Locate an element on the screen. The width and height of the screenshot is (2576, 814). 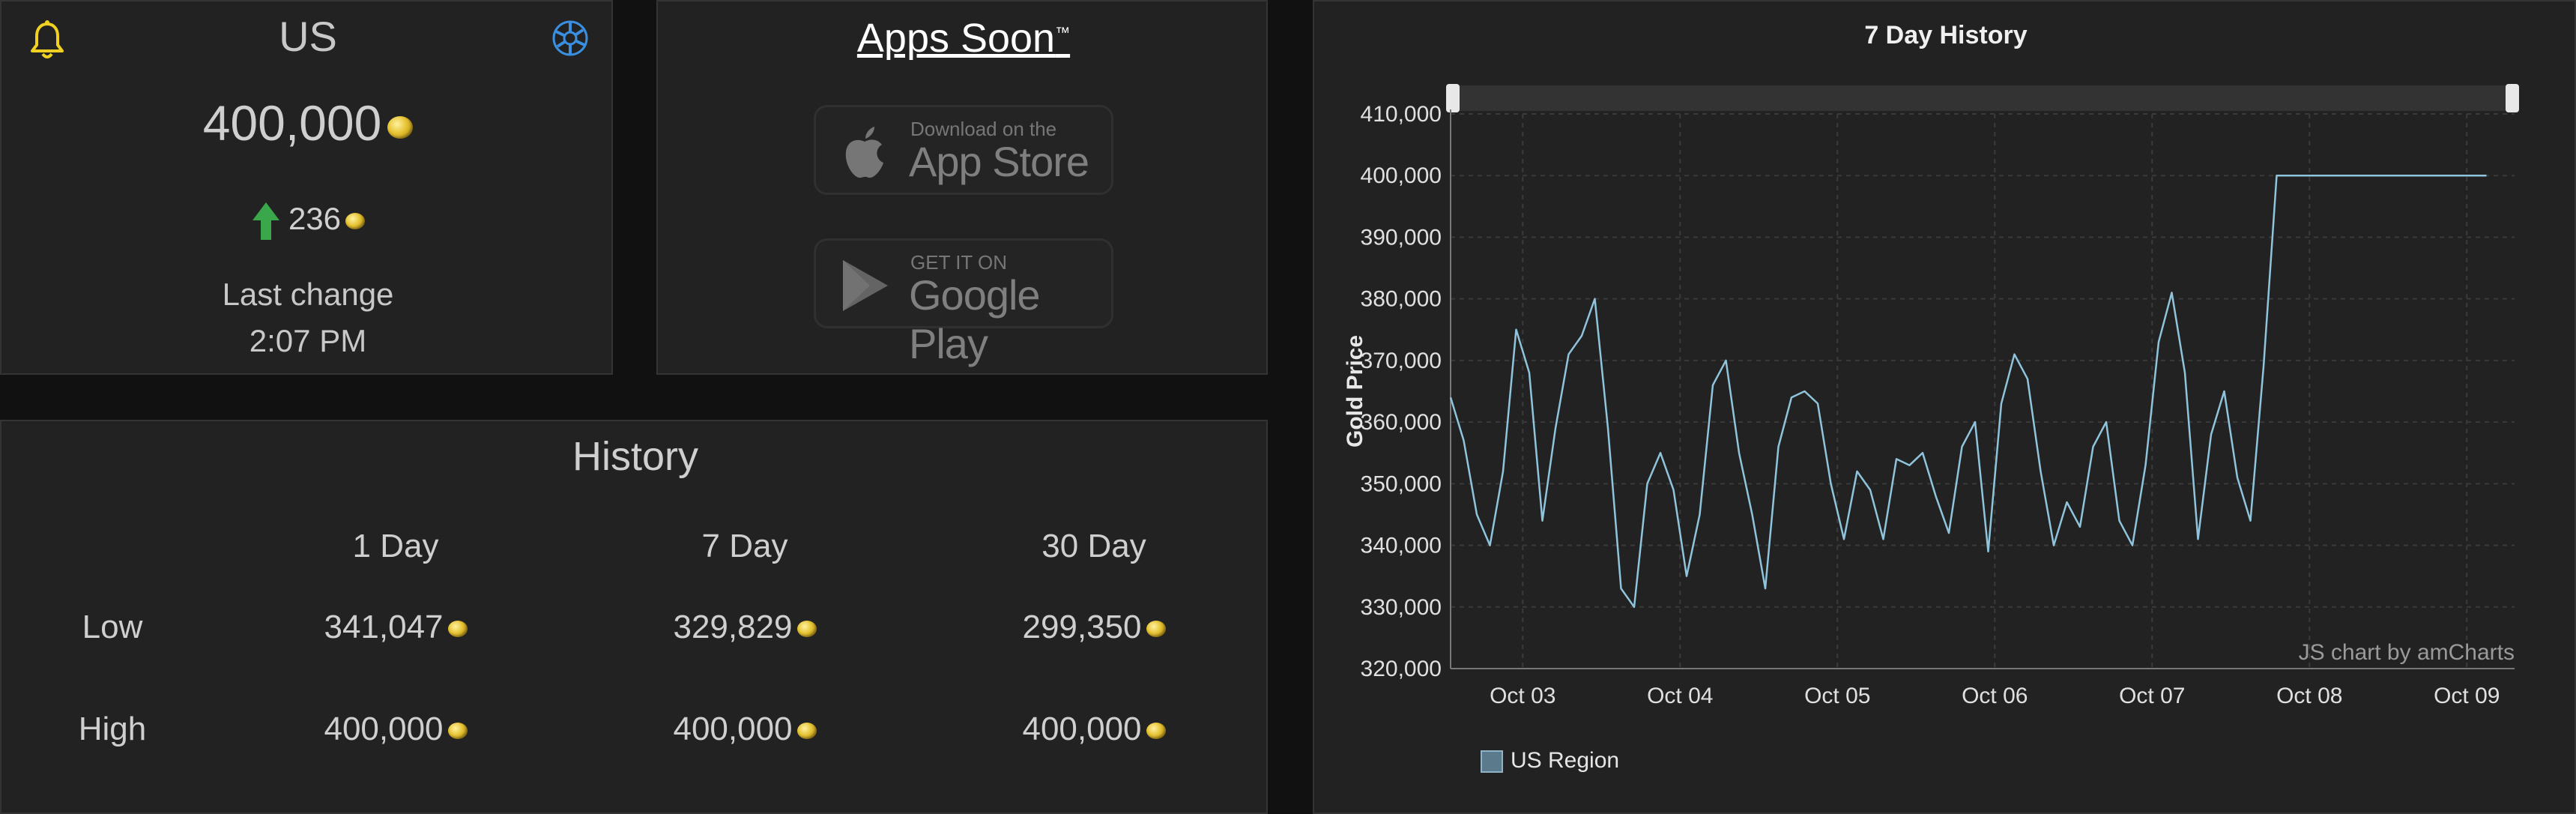
history-cell: 341,047 is located at coordinates (395, 627).